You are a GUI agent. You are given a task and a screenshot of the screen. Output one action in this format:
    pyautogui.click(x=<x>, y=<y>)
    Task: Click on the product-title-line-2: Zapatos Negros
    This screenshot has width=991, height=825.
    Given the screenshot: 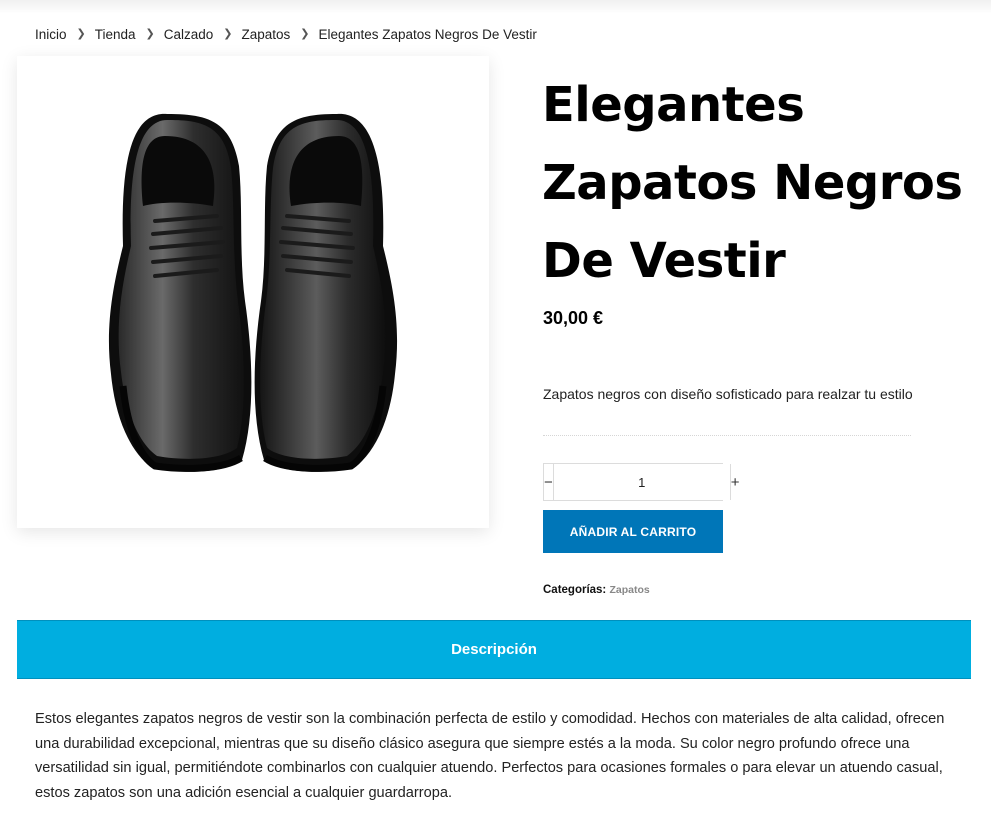 What is the action you would take?
    pyautogui.click(x=752, y=183)
    